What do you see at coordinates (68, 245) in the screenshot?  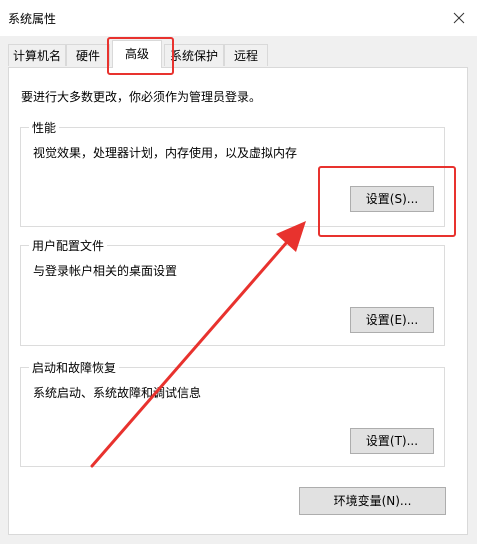 I see `user-profiles-group-title: 用户配置文件` at bounding box center [68, 245].